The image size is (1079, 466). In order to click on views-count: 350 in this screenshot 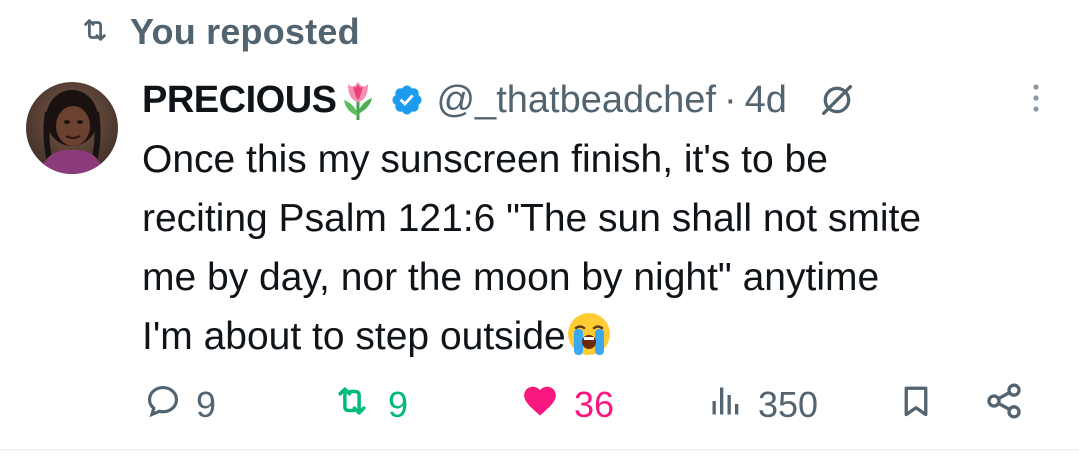, I will do `click(788, 404)`.